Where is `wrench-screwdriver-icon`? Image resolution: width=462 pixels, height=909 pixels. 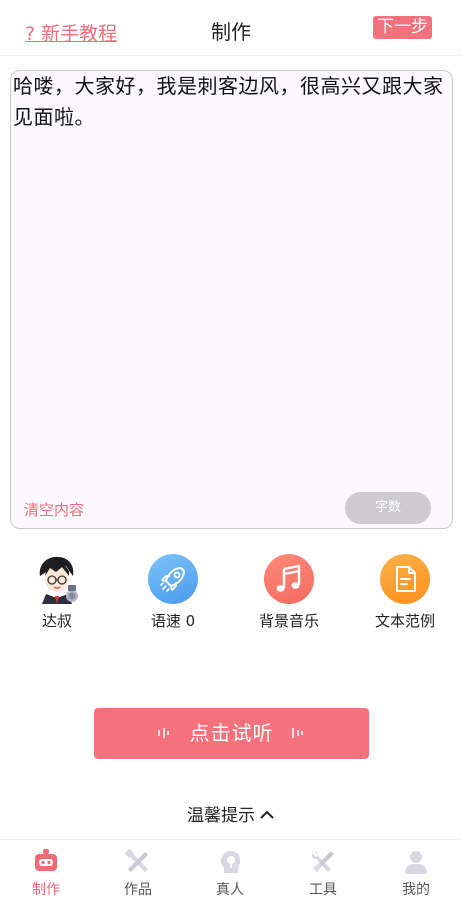 wrench-screwdriver-icon is located at coordinates (322, 861).